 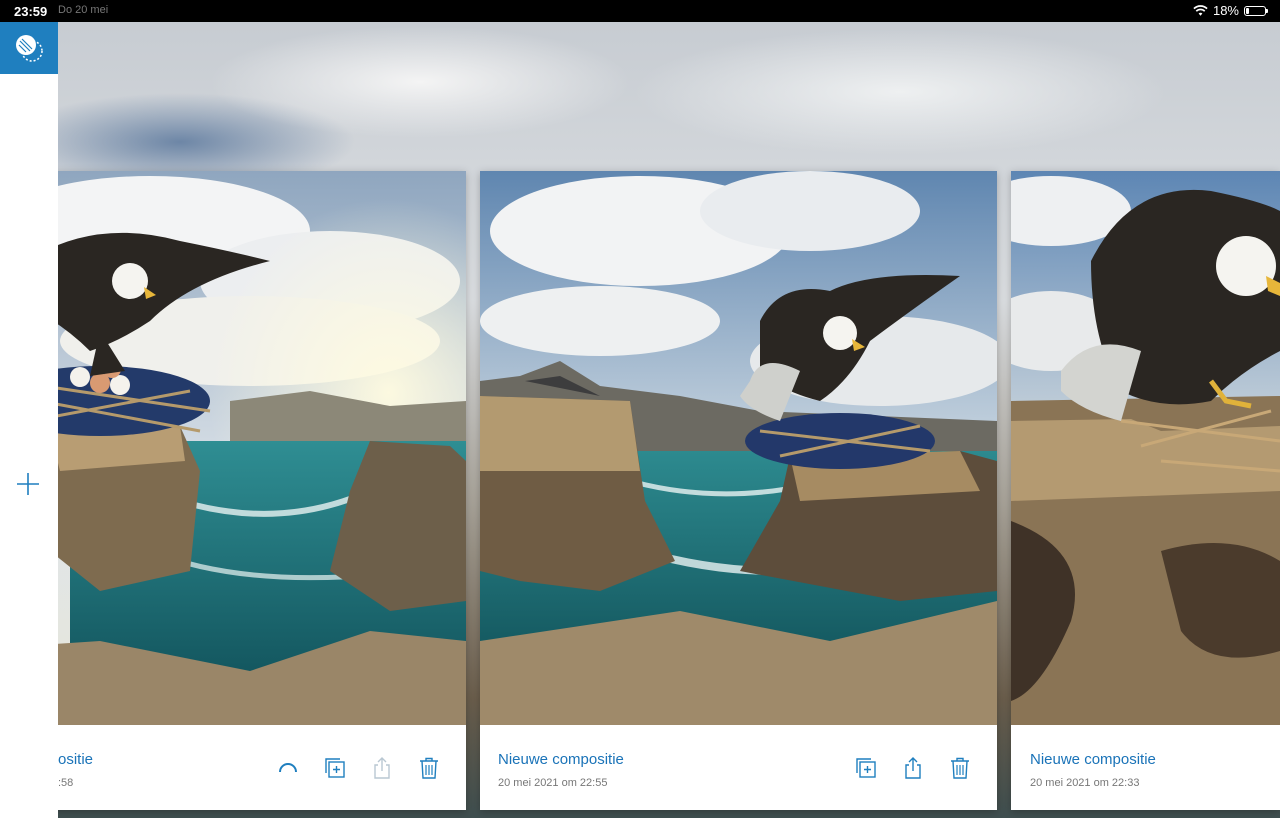 I want to click on composition-date: 20 mei 2021 om 22:55, so click(x=553, y=783).